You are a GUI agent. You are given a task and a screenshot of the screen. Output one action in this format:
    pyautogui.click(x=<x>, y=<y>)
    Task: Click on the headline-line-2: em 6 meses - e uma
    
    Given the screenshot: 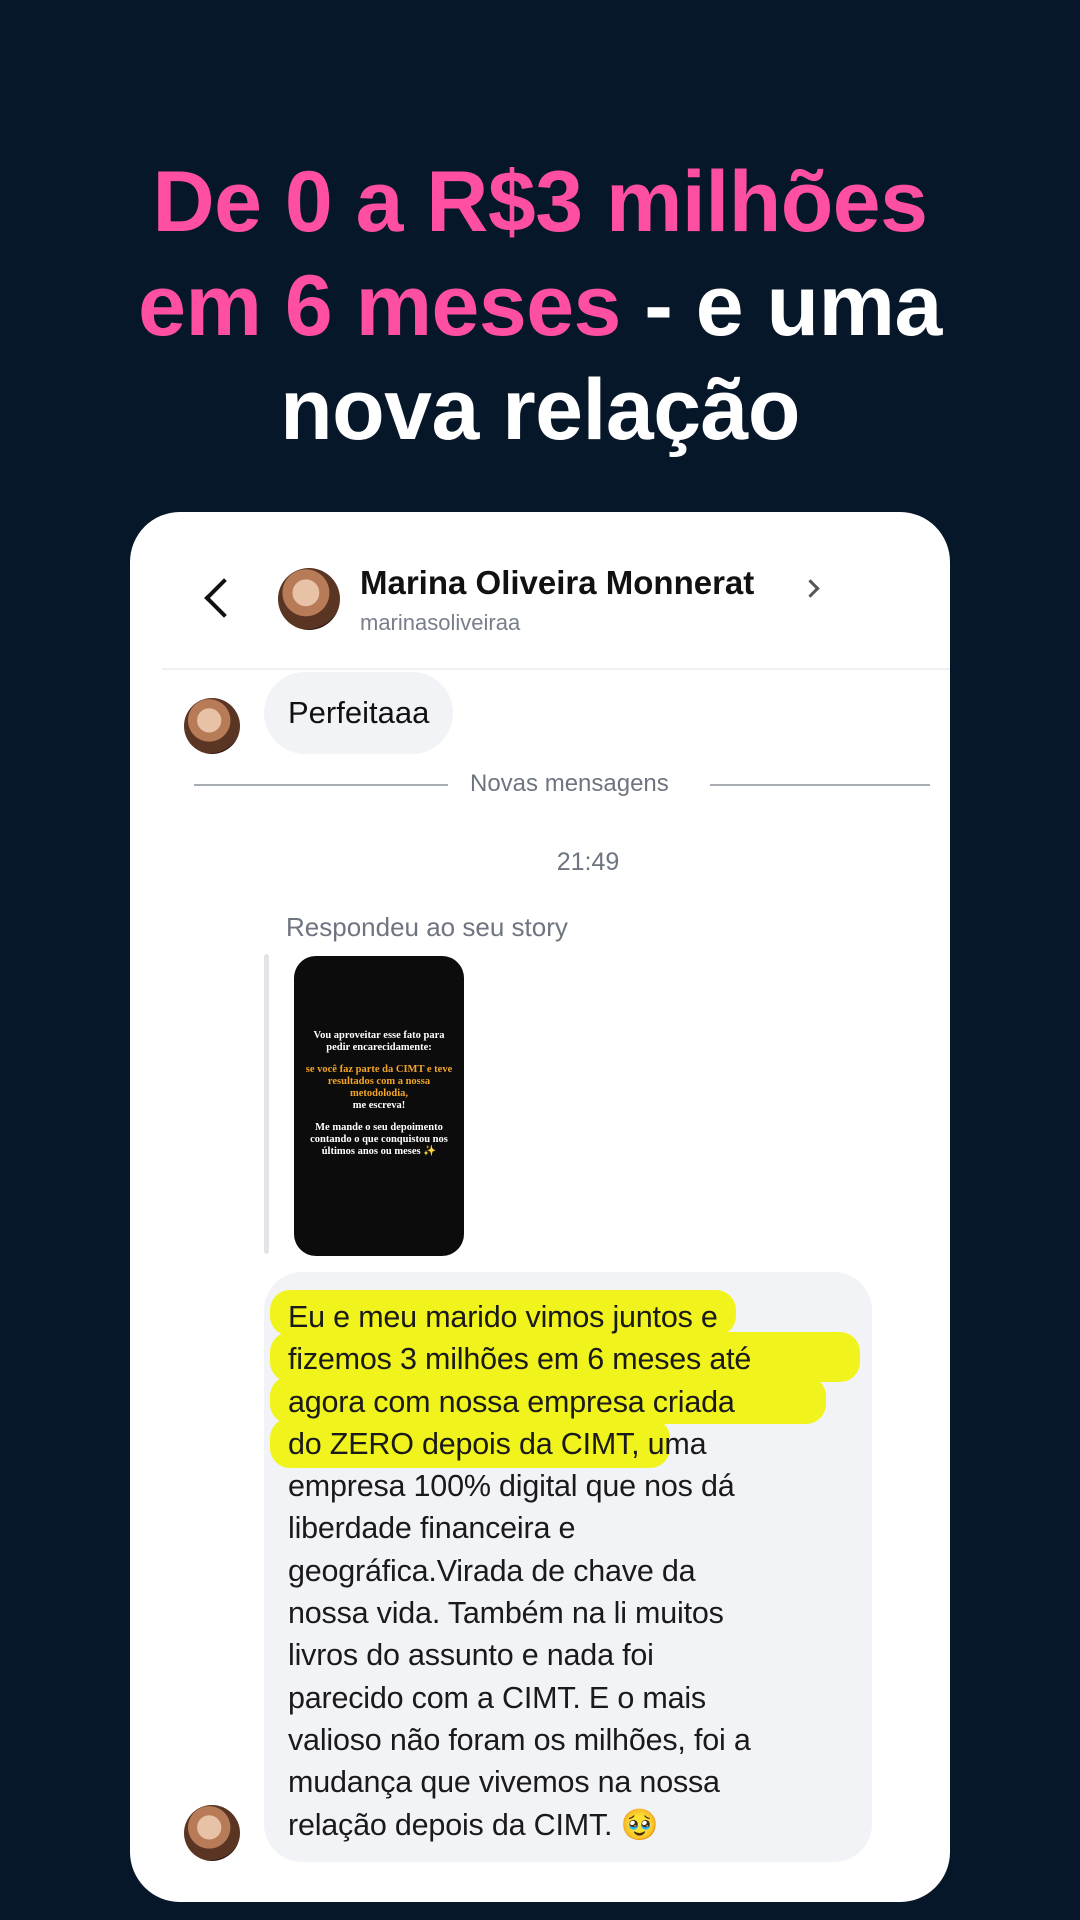 What is the action you would take?
    pyautogui.click(x=540, y=306)
    